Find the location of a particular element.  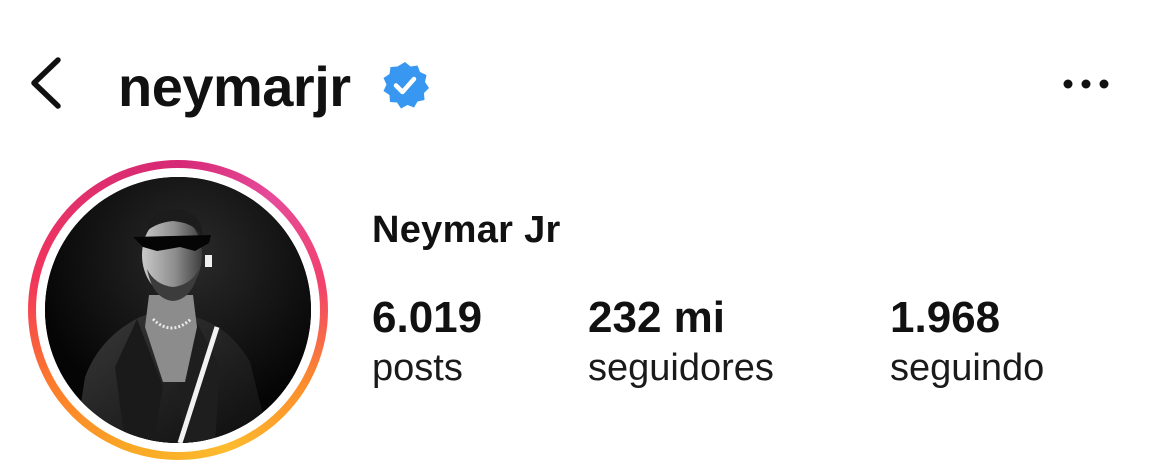

stat-following: 1.968 seguindo is located at coordinates (967, 342).